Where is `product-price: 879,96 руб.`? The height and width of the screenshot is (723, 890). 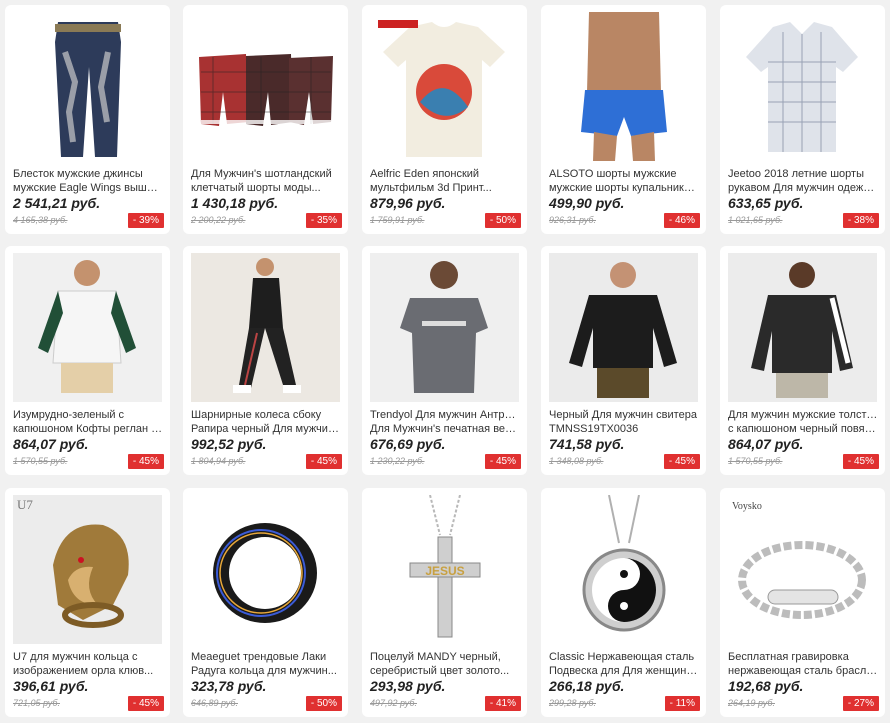
product-price: 879,96 руб. is located at coordinates (408, 203).